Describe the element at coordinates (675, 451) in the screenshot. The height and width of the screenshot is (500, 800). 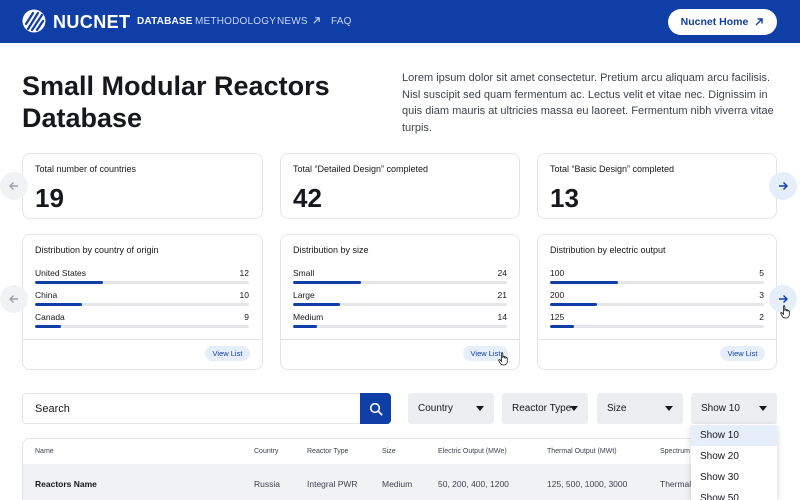
I see `column-header-spectrum: Spectrum` at that location.